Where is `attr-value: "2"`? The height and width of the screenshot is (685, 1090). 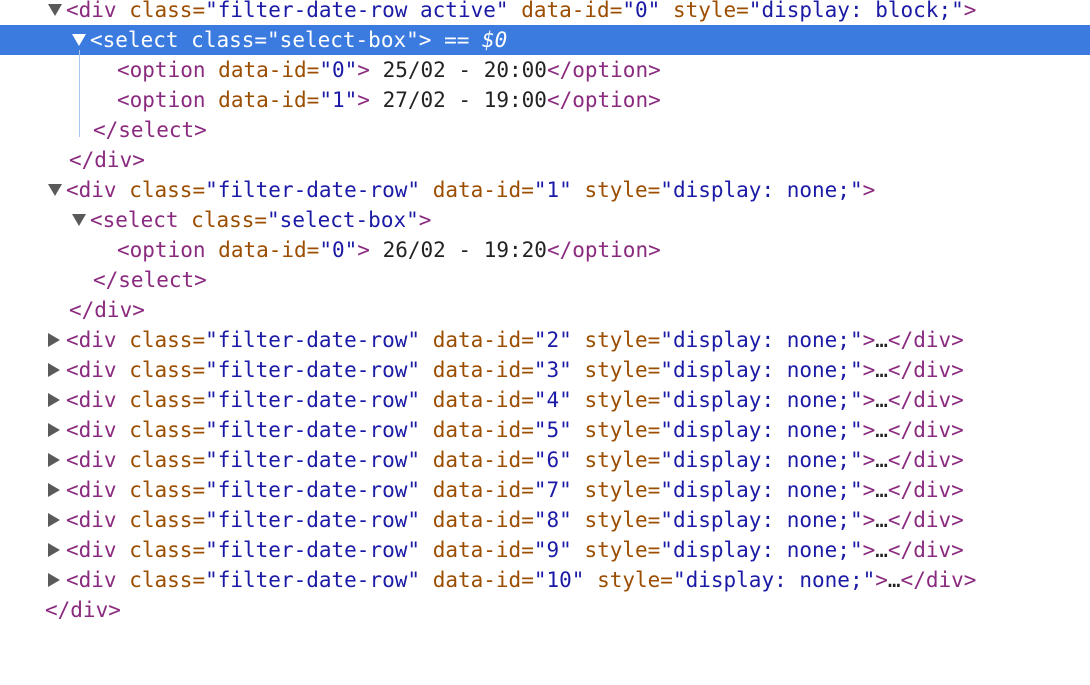 attr-value: "2" is located at coordinates (552, 340).